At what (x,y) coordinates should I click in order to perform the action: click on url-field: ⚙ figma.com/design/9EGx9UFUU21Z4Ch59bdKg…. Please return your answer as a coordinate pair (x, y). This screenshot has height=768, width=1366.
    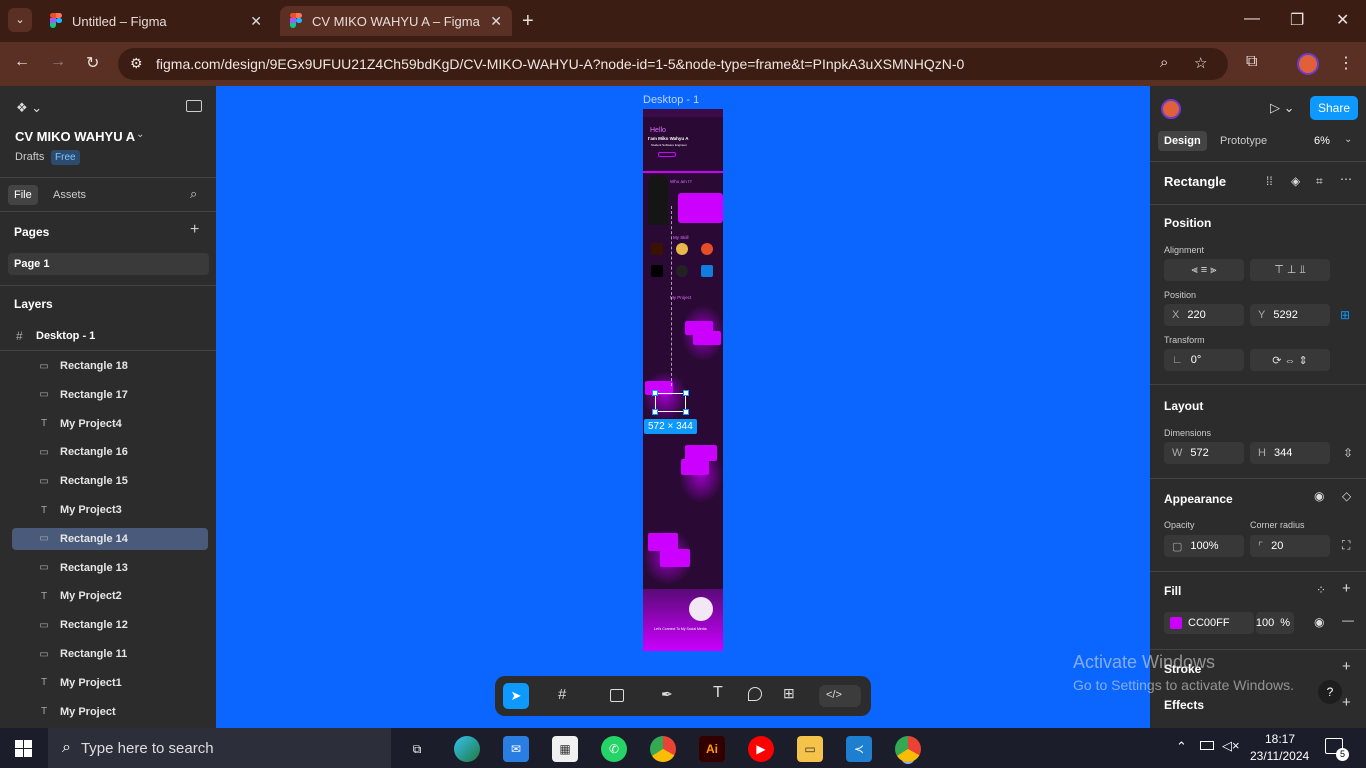
    Looking at the image, I should click on (673, 64).